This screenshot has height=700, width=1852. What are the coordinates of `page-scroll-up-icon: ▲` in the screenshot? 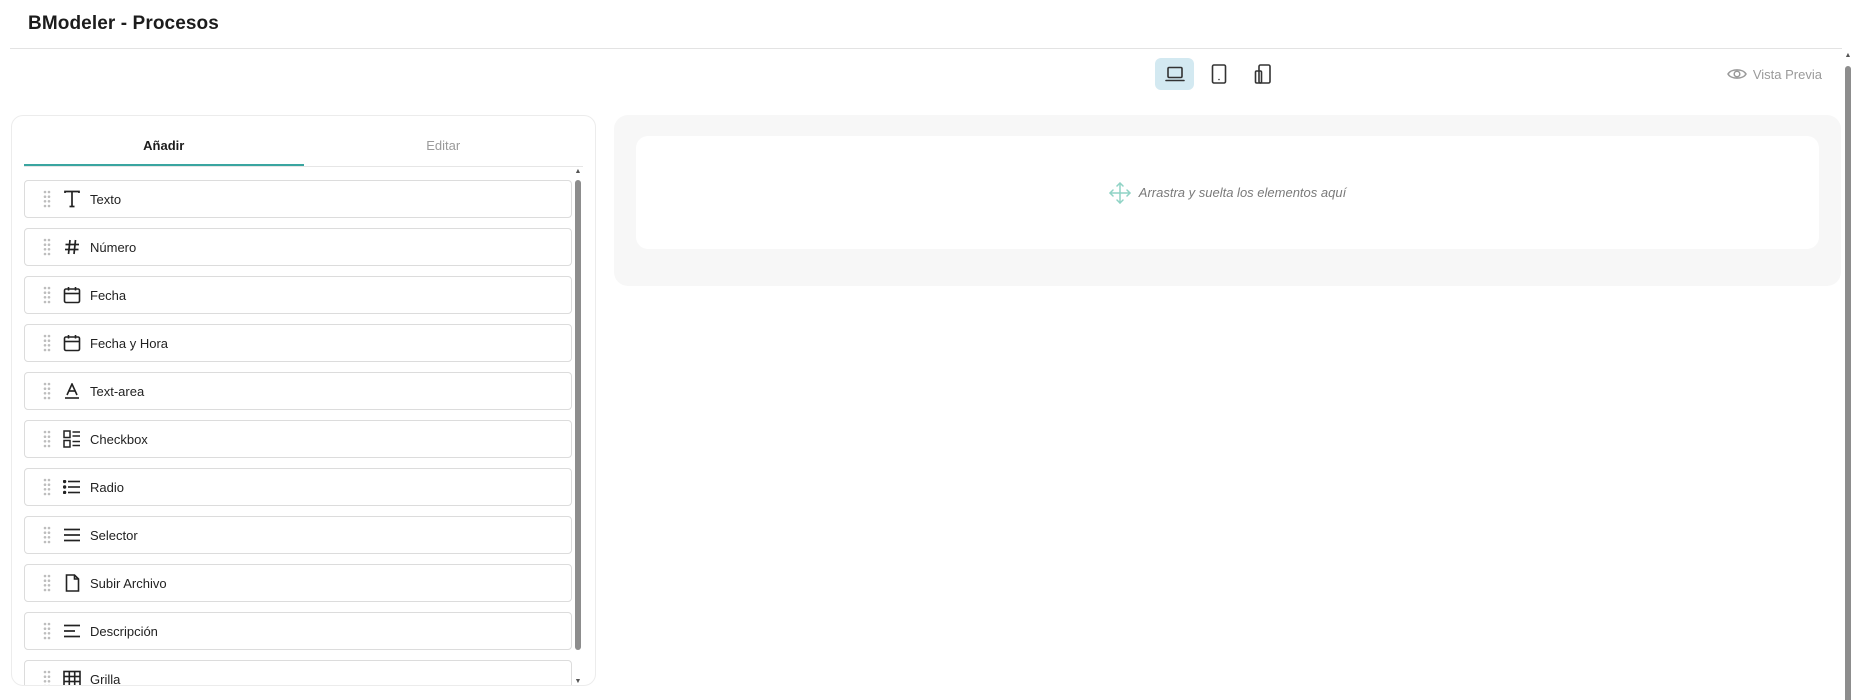 It's located at (1848, 55).